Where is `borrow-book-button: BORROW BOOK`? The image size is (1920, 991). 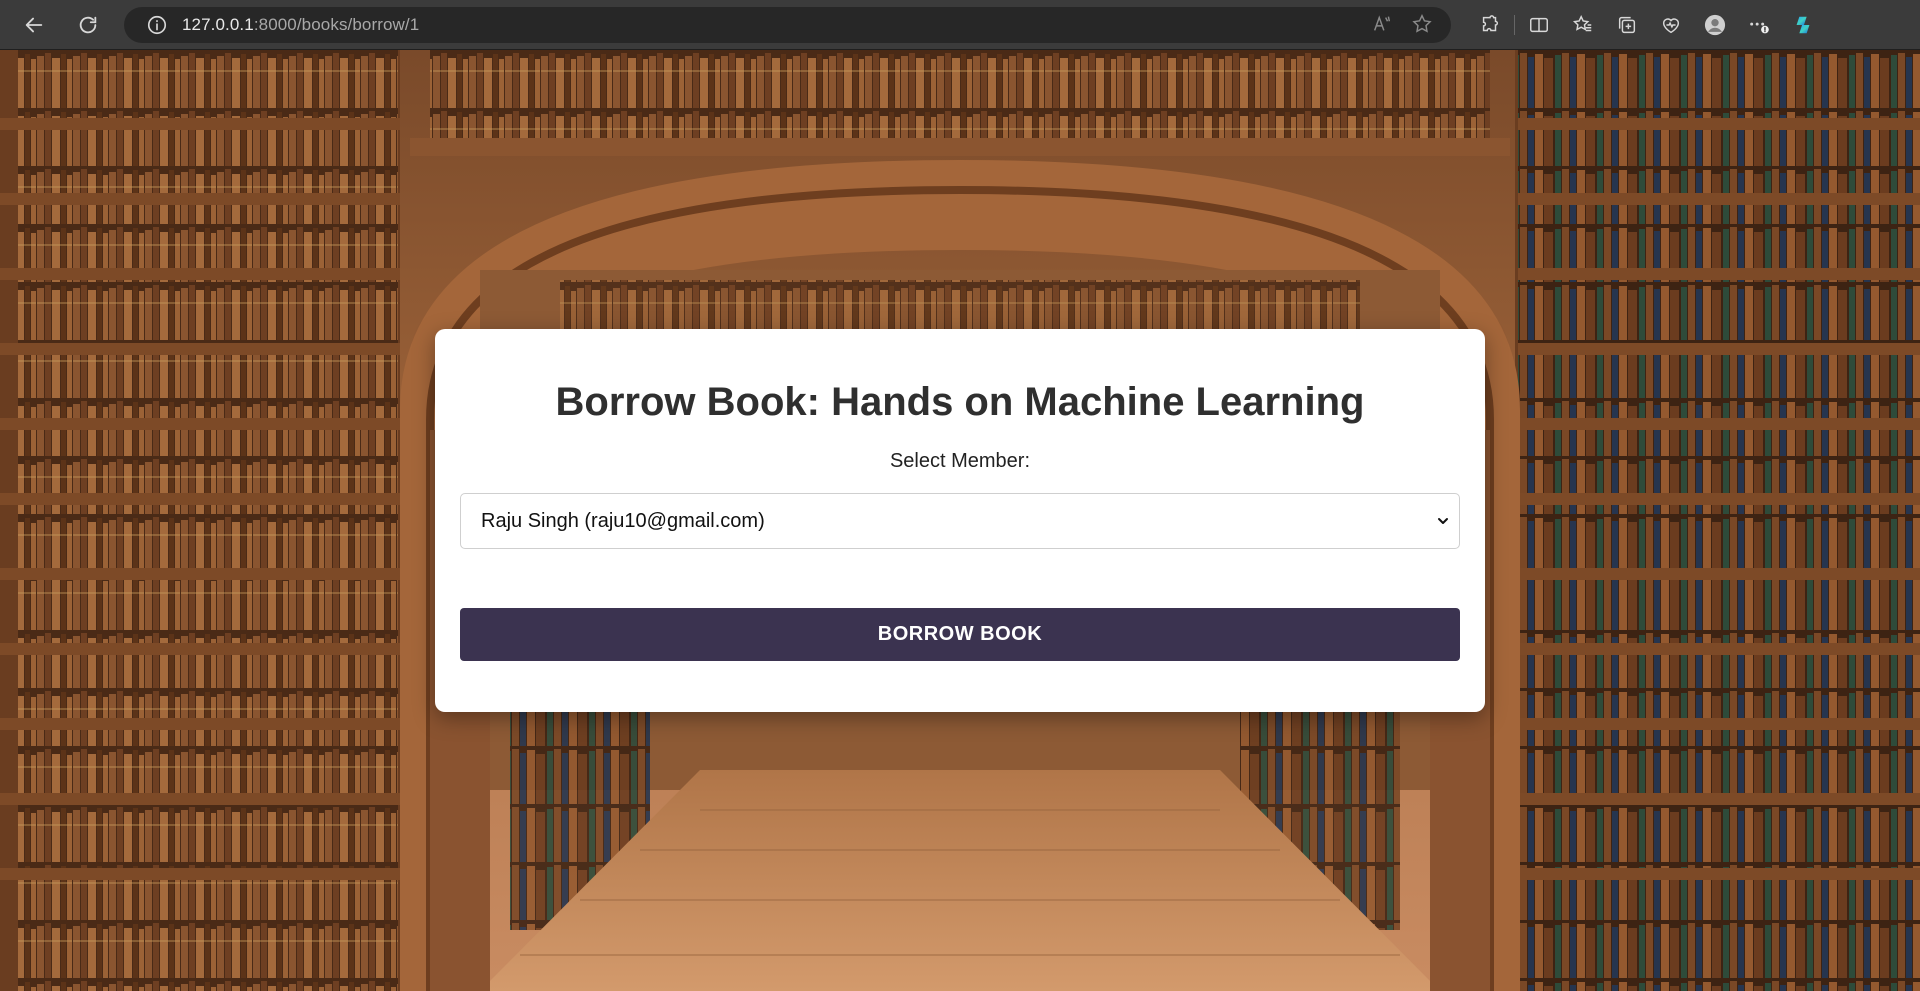 borrow-book-button: BORROW BOOK is located at coordinates (960, 634).